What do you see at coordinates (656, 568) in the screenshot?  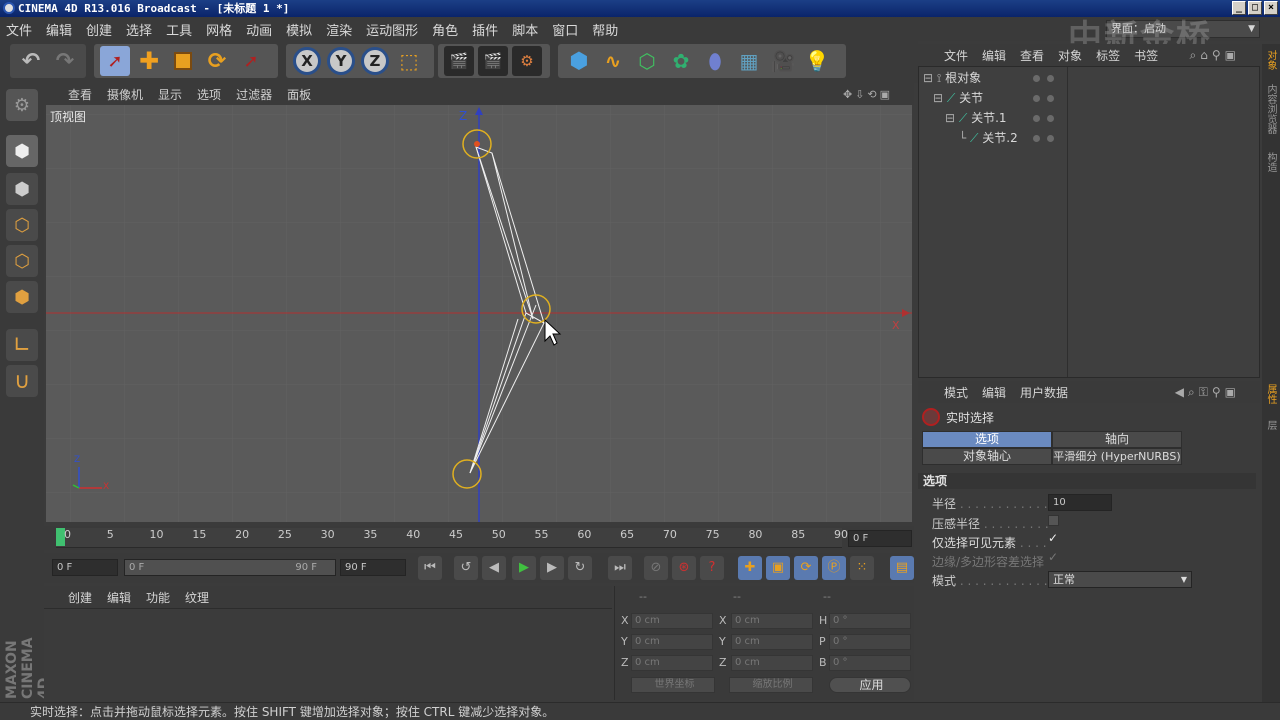 I see `record-keys-icon: ⊘` at bounding box center [656, 568].